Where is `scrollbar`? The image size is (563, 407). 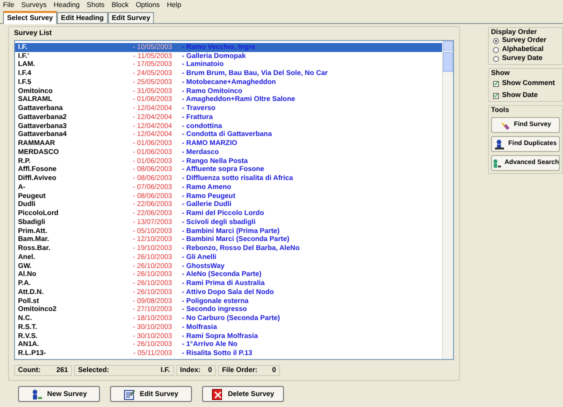
scrollbar is located at coordinates (447, 200).